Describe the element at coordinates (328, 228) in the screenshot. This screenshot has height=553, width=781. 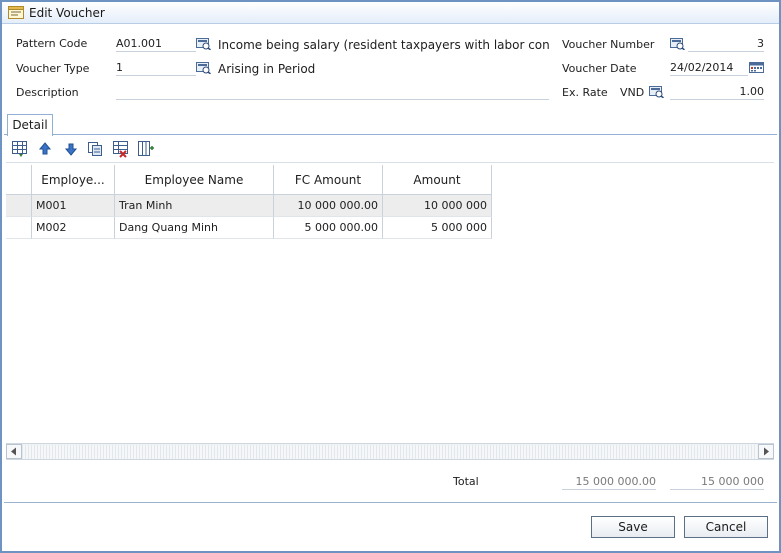
I see `cell-fc-amount: 5 000 000.00` at that location.